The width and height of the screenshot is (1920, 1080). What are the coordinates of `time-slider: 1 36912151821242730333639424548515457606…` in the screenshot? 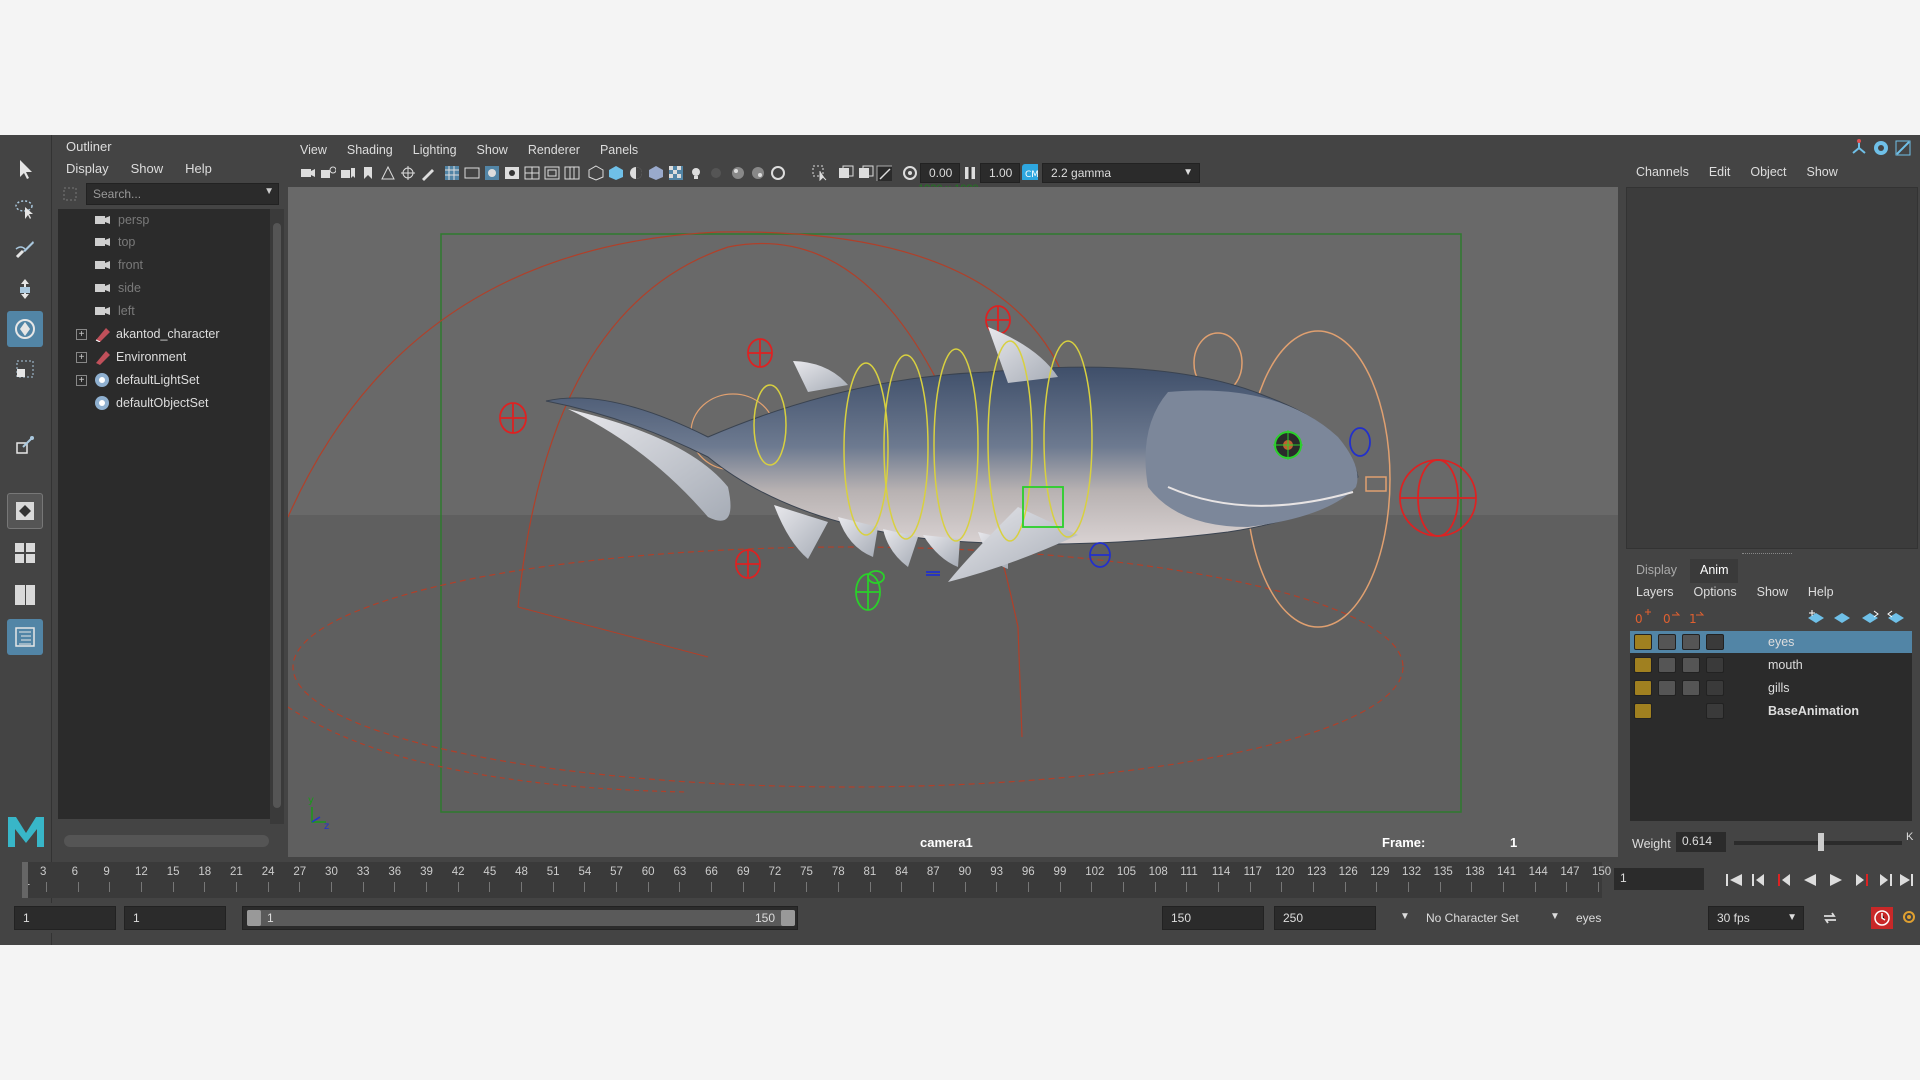 It's located at (960, 880).